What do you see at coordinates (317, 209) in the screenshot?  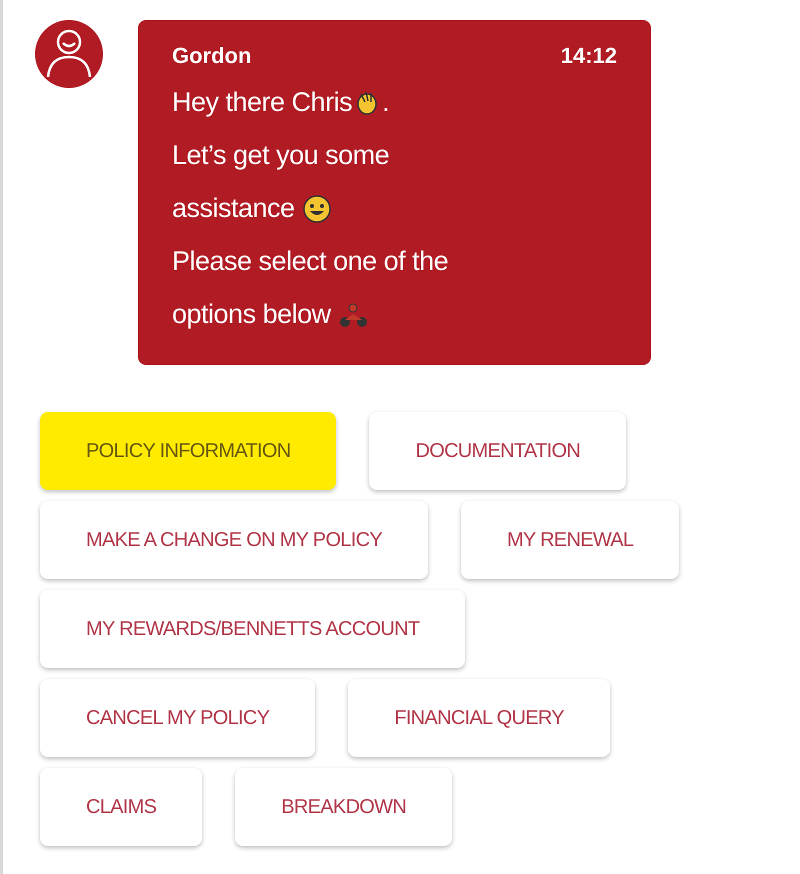 I see `smiley-icon` at bounding box center [317, 209].